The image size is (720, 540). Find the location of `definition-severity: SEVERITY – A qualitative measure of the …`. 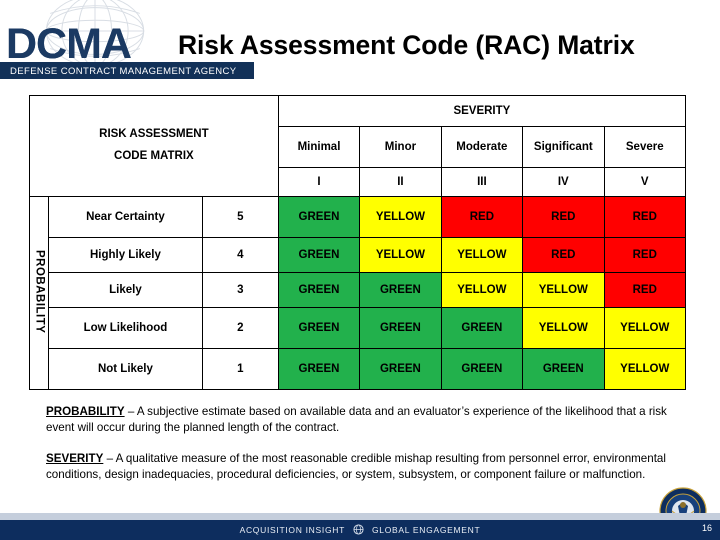

definition-severity: SEVERITY – A qualitative measure of the … is located at coordinates (366, 467).